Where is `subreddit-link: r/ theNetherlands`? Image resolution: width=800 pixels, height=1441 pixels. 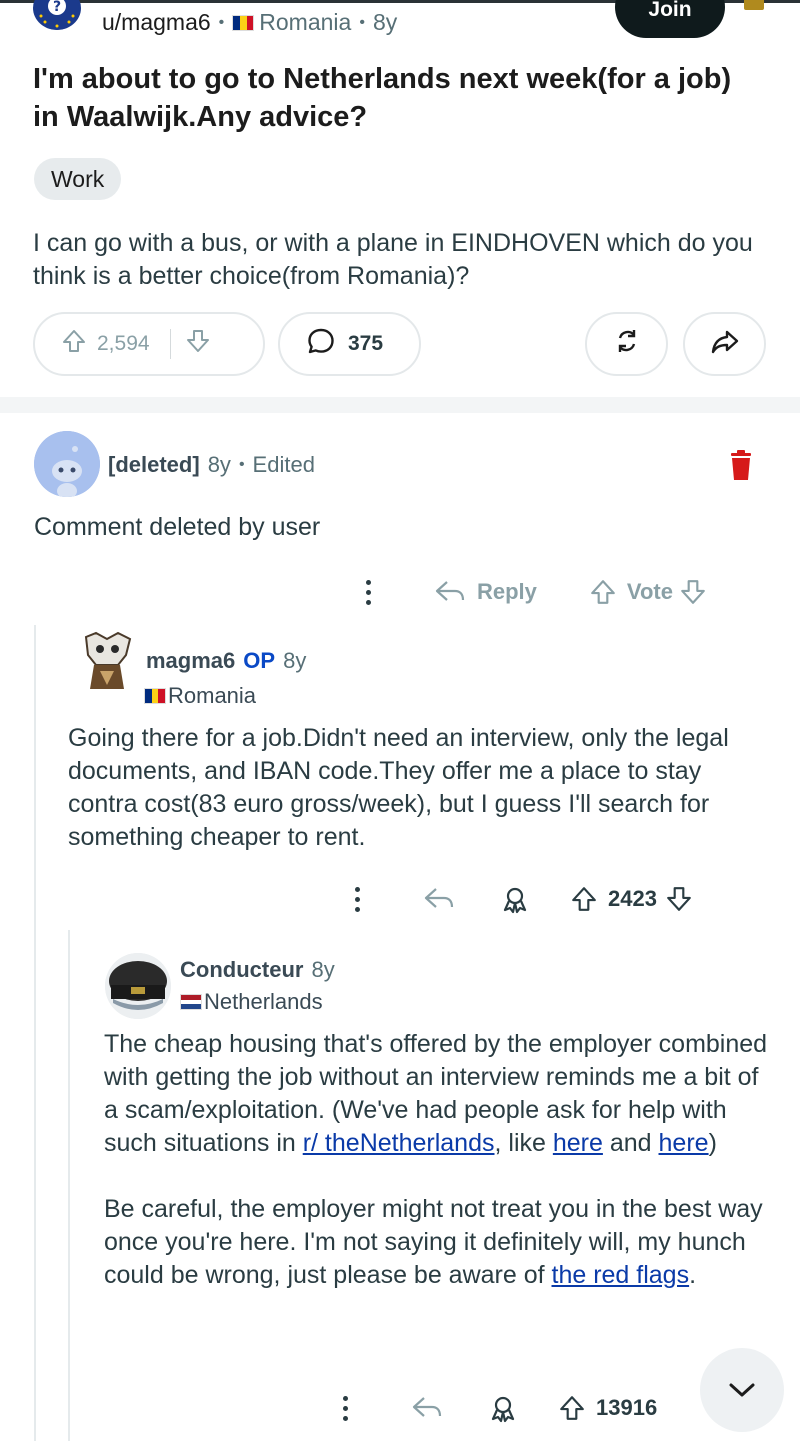
subreddit-link: r/ theNetherlands is located at coordinates (399, 1143).